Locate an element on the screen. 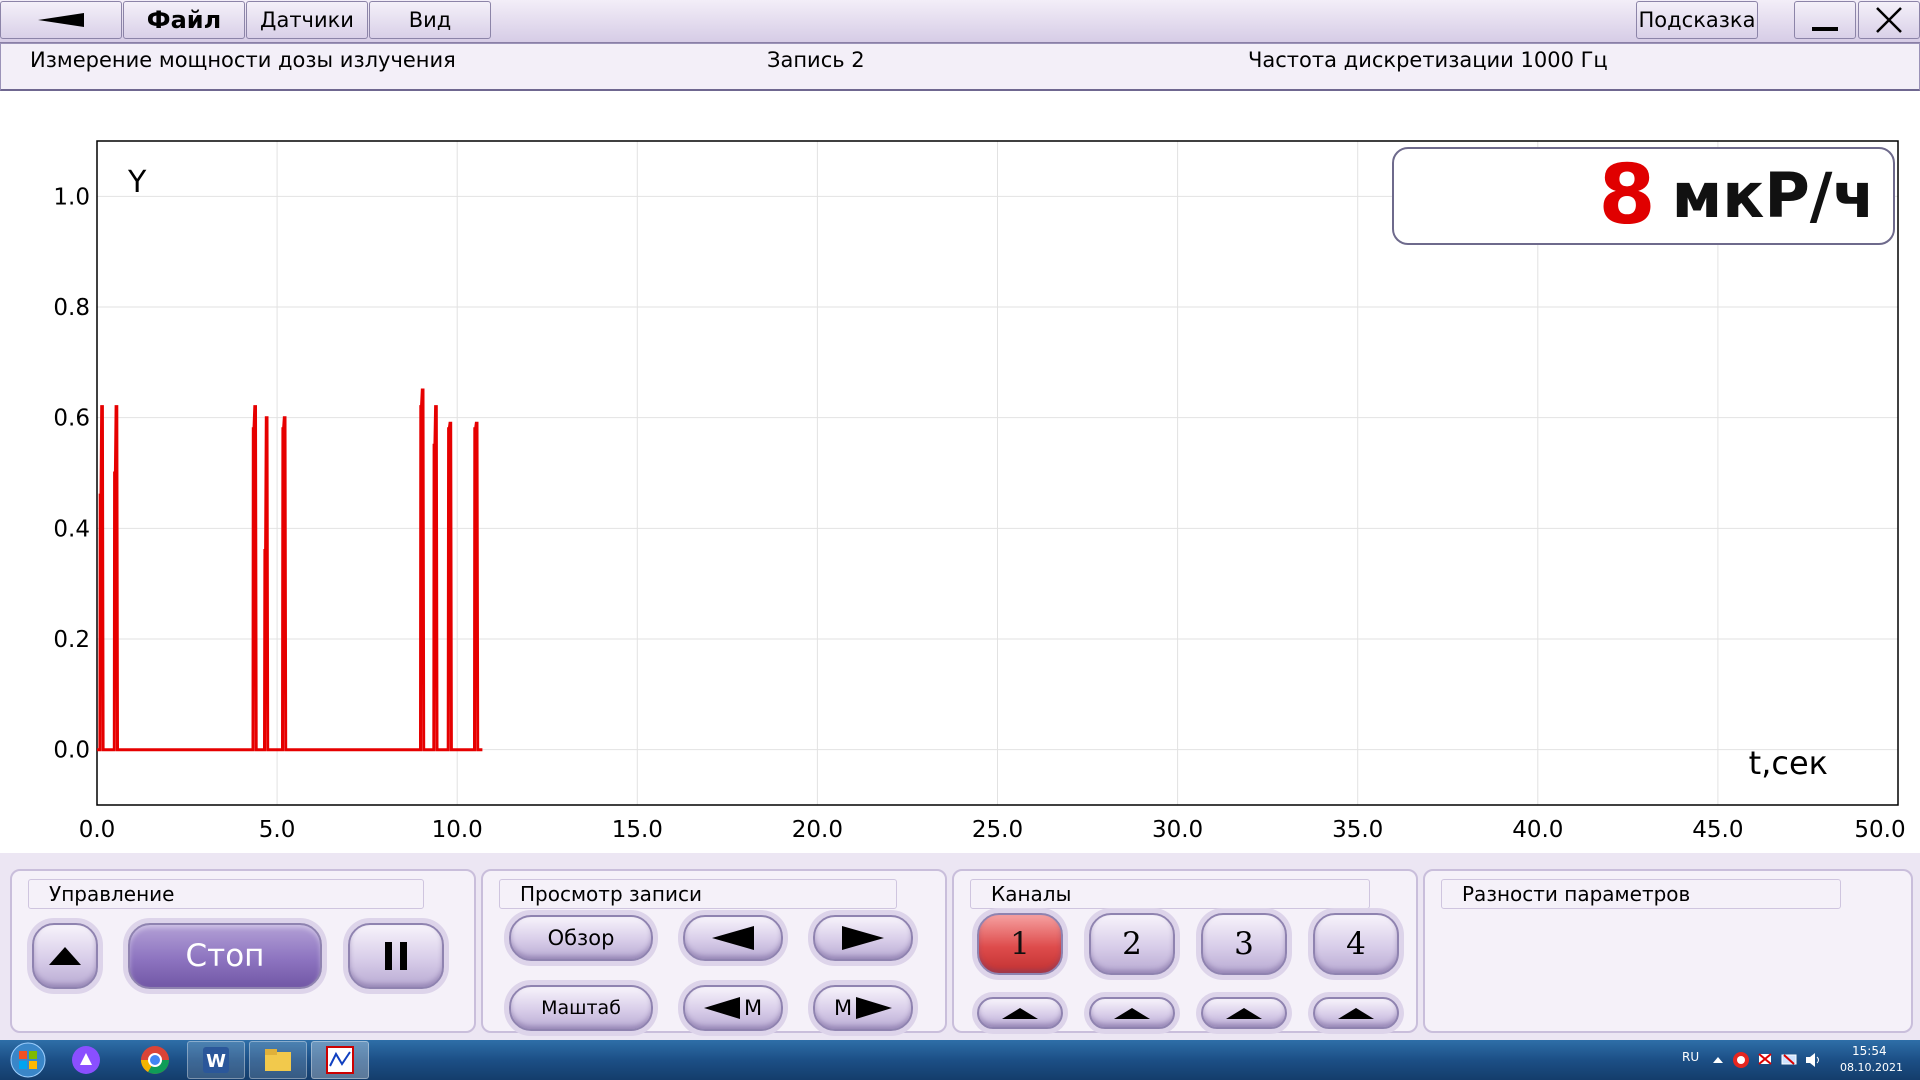  stop-button: Стоп is located at coordinates (225, 956).